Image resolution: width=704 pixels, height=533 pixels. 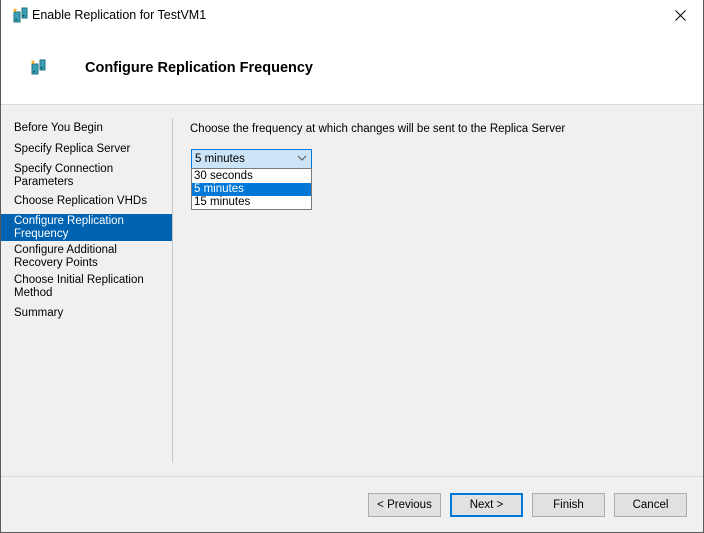 I want to click on wizard-step-label: Specify Connection, so click(x=64, y=169).